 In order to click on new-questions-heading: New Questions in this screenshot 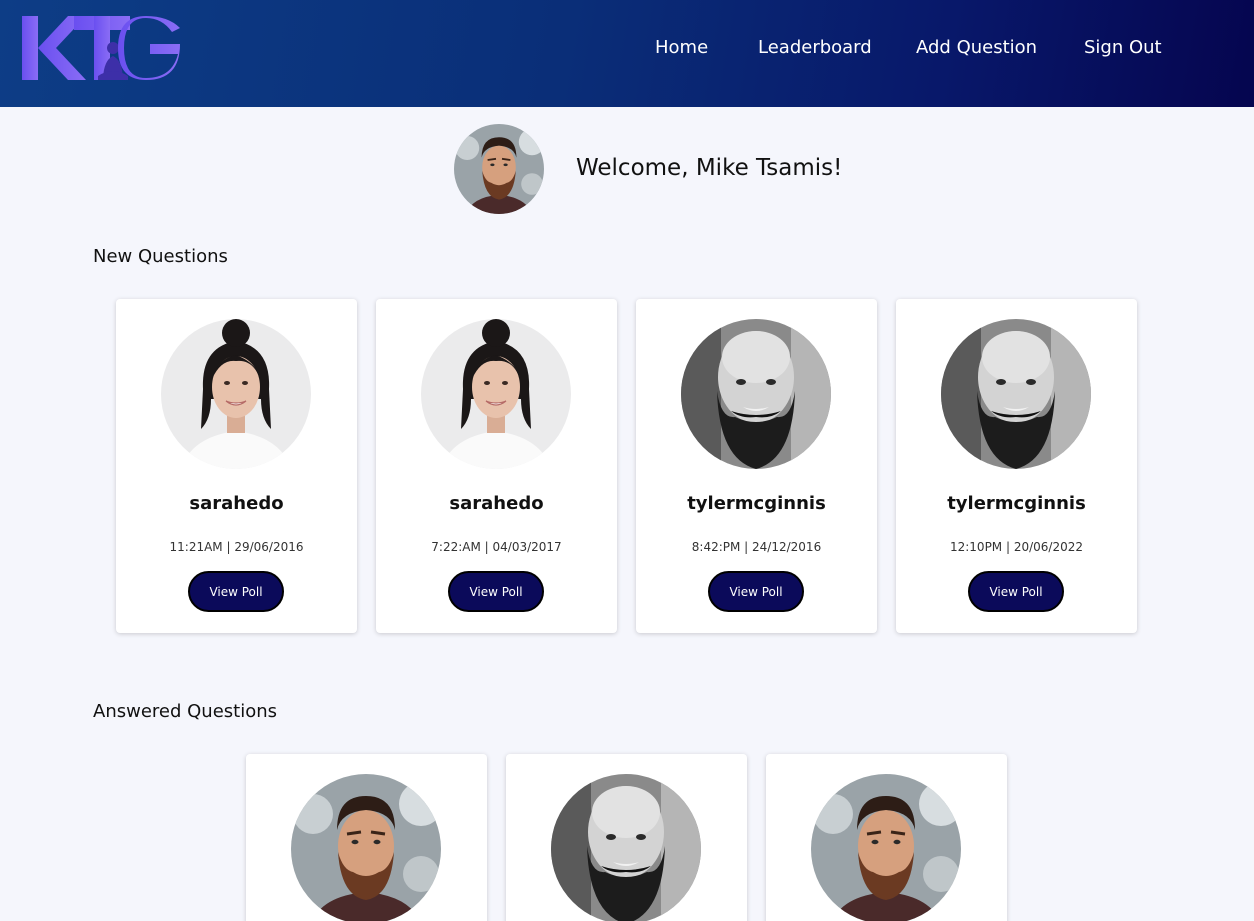, I will do `click(160, 256)`.